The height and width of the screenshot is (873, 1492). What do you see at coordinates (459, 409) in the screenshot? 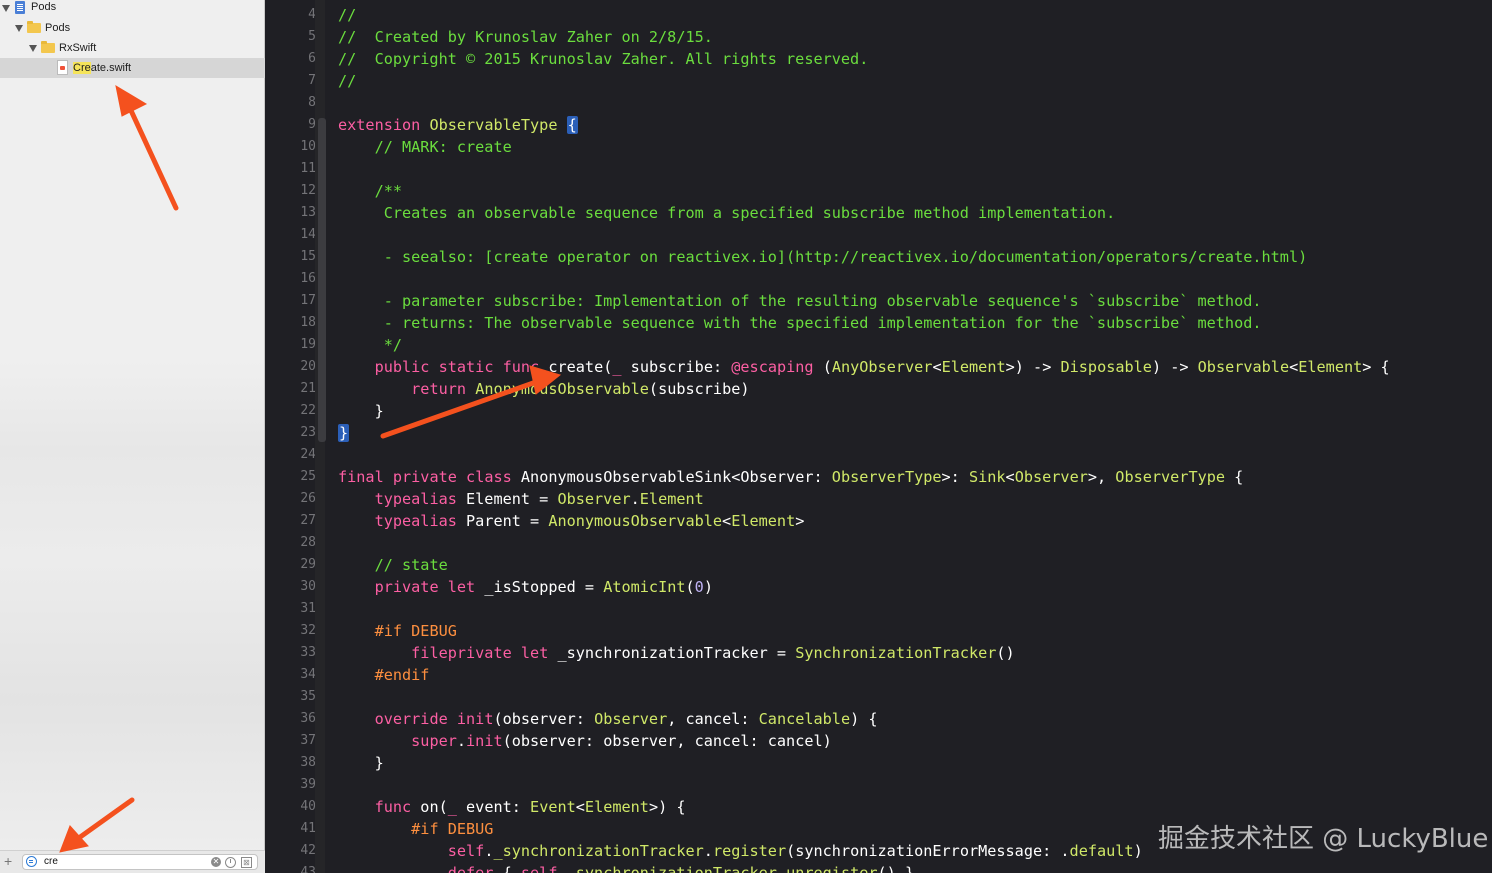
I see `annotation-arrow-create` at bounding box center [459, 409].